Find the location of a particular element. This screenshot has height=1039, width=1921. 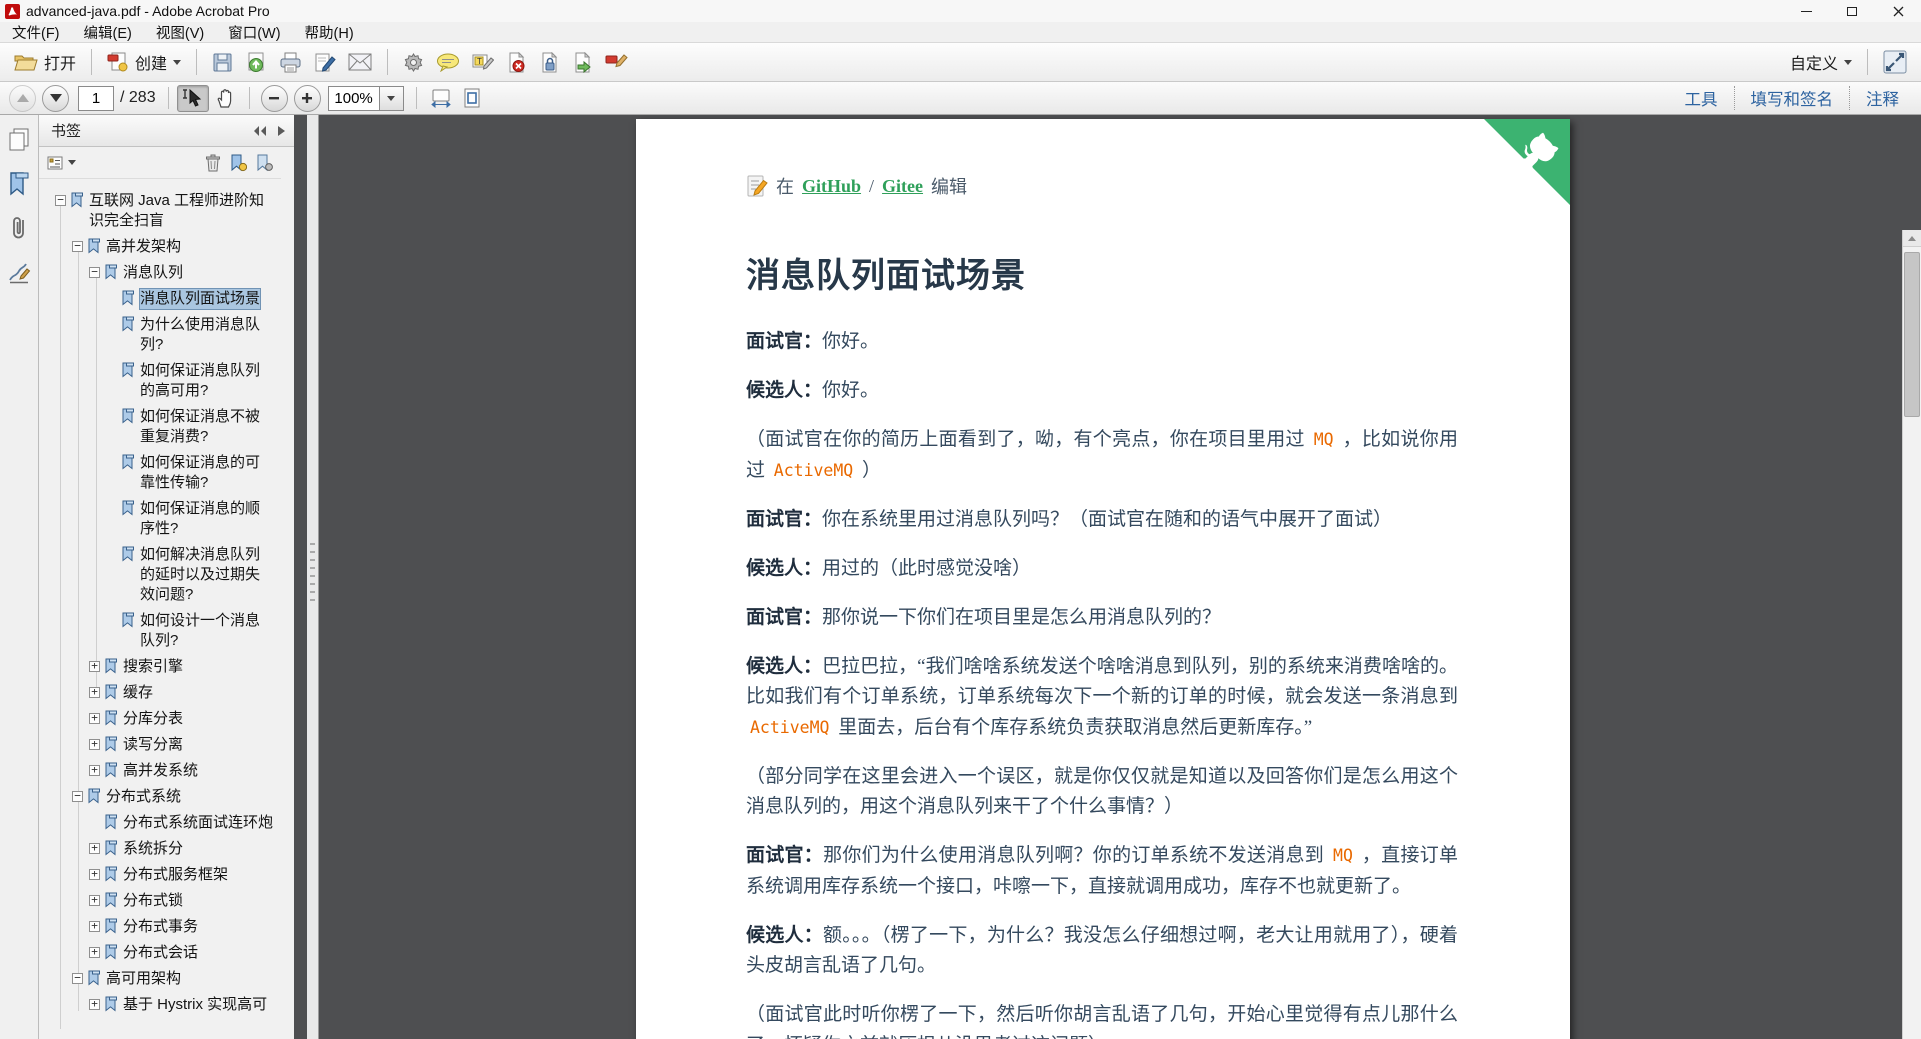

new-bookmark-icon is located at coordinates (238, 163).